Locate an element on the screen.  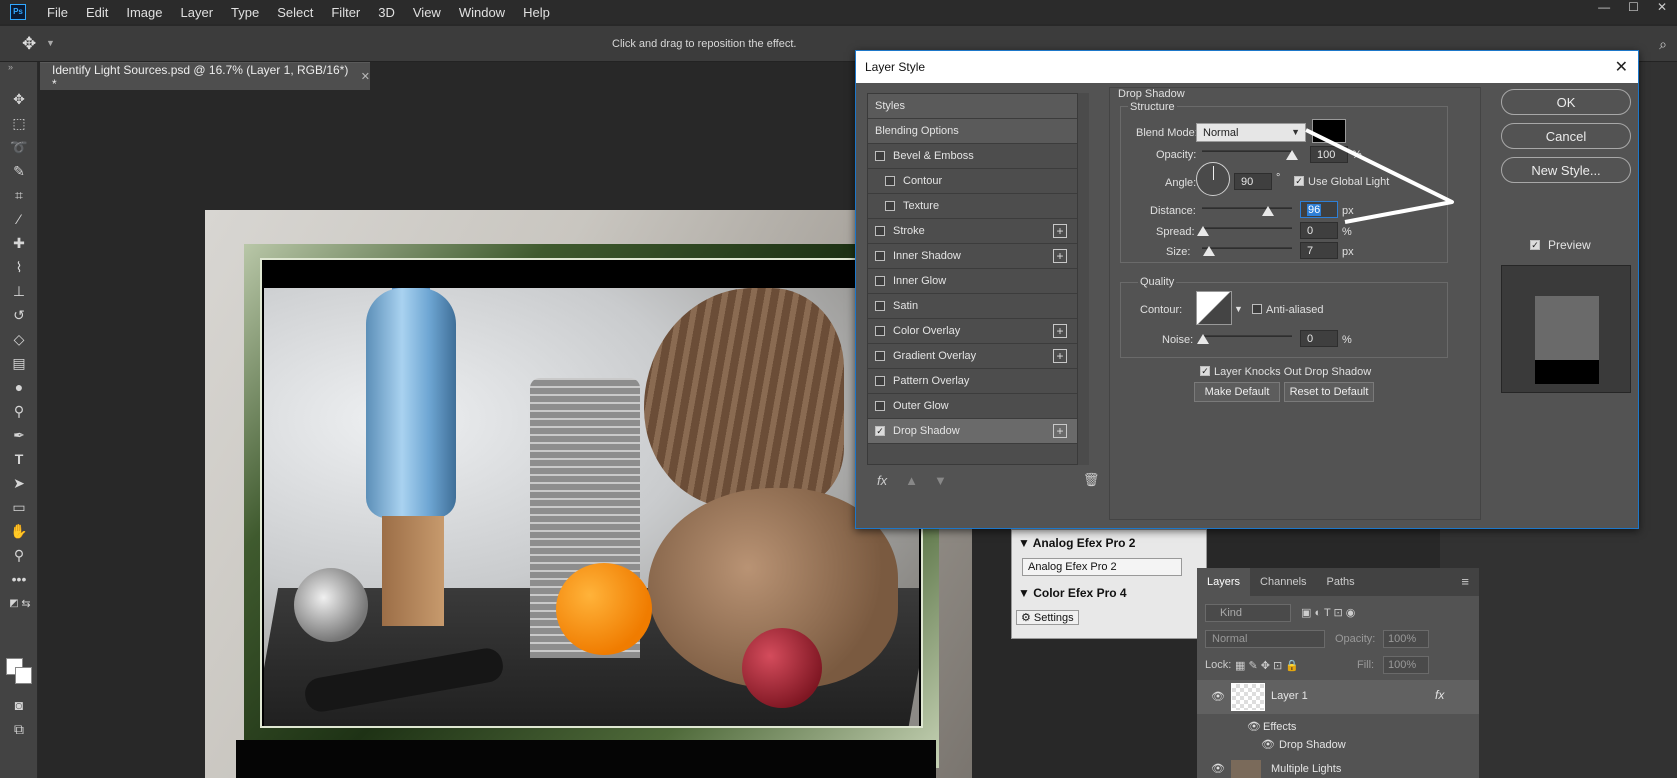
fx-badge: fx is located at coordinates (1439, 695).